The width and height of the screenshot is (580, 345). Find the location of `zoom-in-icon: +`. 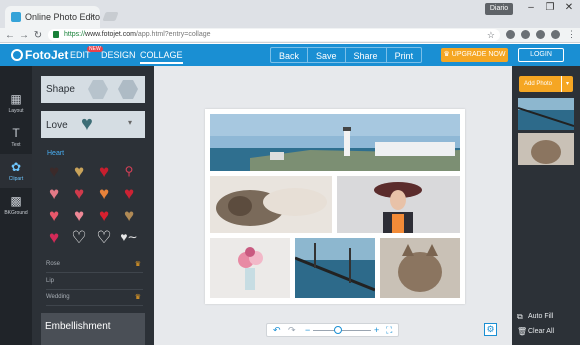

zoom-in-icon: + is located at coordinates (376, 330).